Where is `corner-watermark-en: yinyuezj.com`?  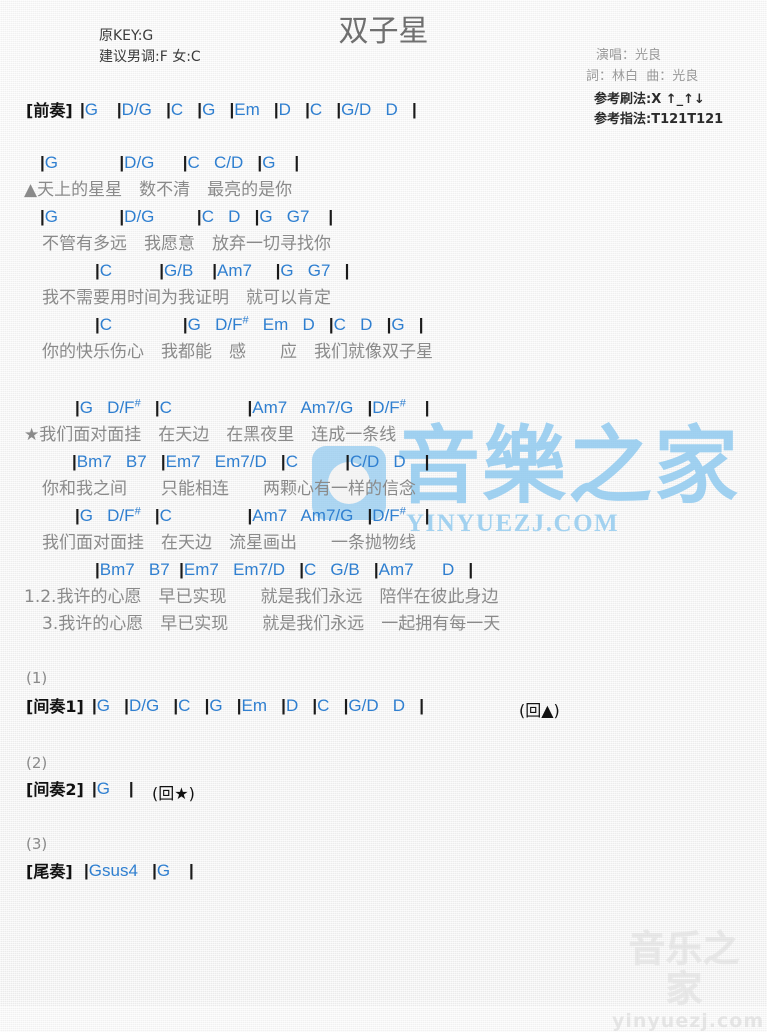
corner-watermark-en: yinyuezj.com is located at coordinates (688, 1021).